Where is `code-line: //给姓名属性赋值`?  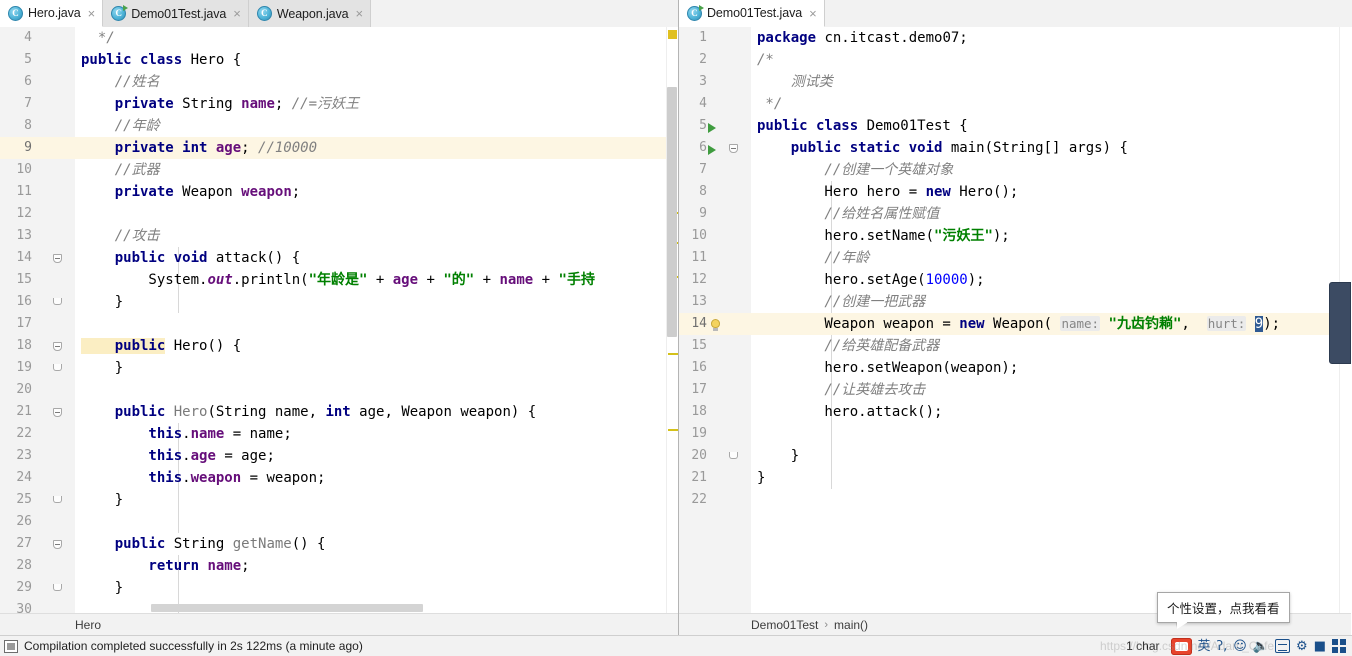
code-line: //给姓名属性赋值 is located at coordinates (1045, 214).